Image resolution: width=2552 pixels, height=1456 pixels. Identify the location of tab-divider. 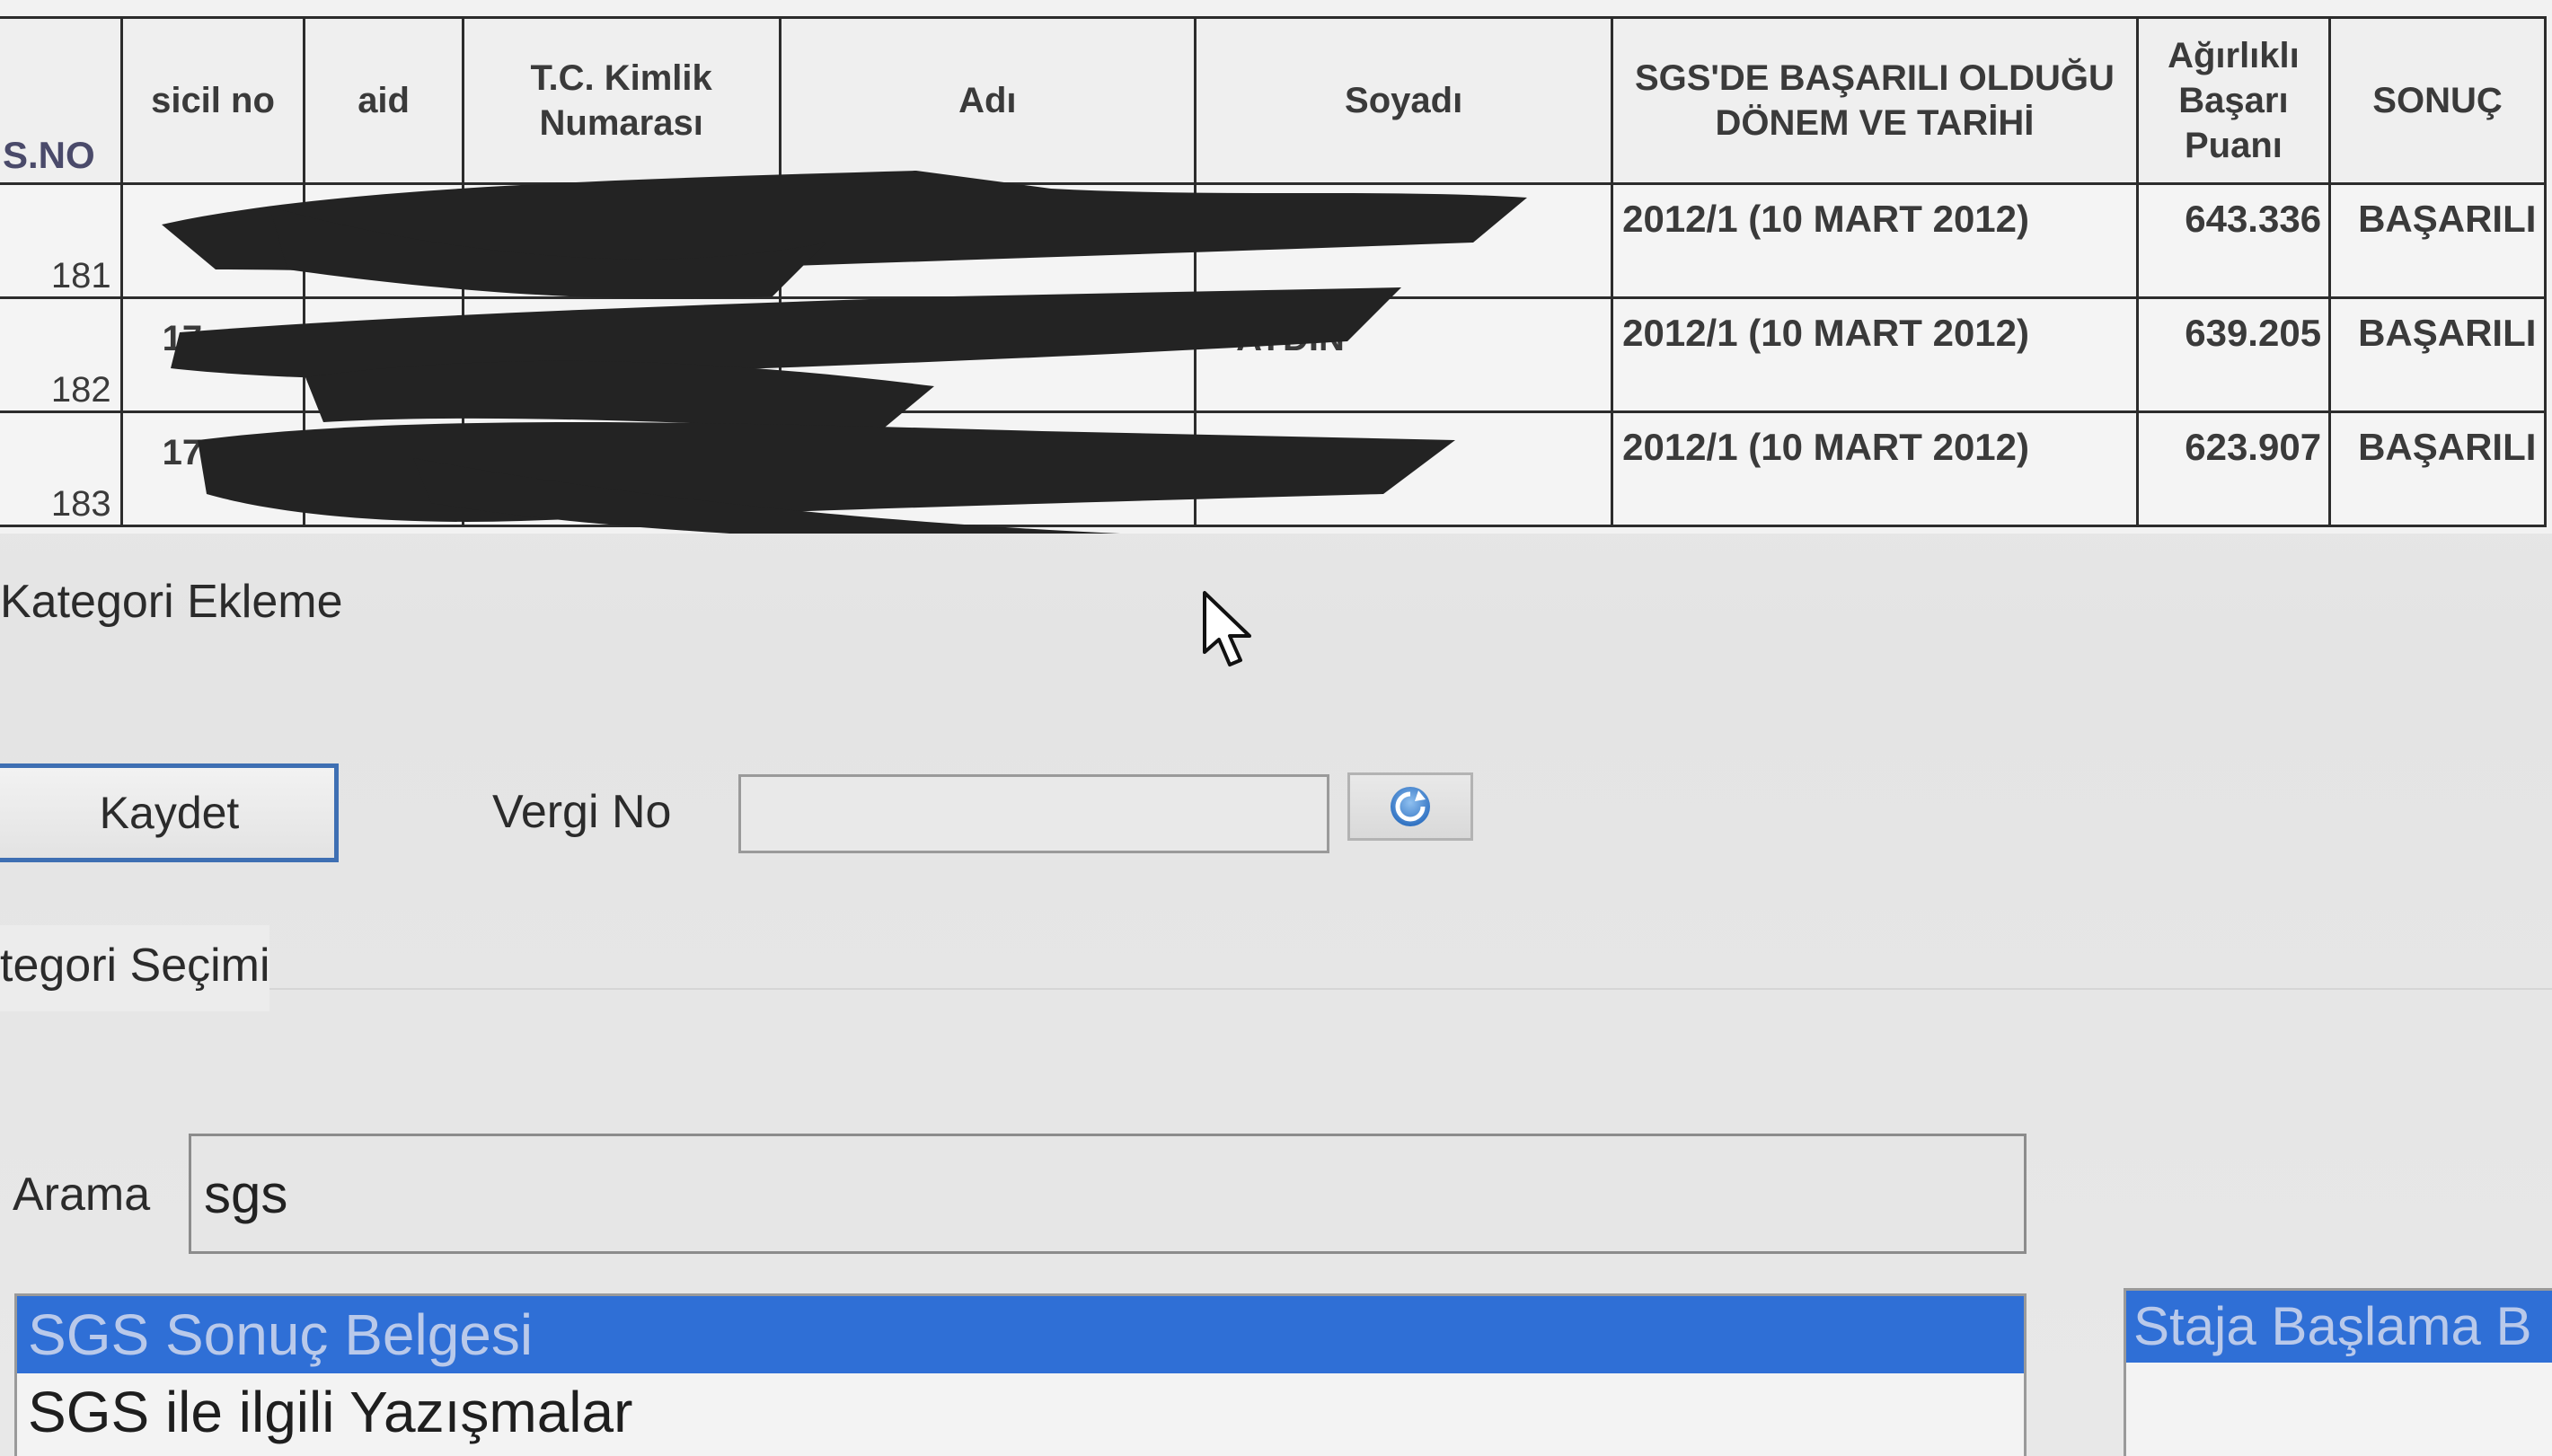
(1410, 989).